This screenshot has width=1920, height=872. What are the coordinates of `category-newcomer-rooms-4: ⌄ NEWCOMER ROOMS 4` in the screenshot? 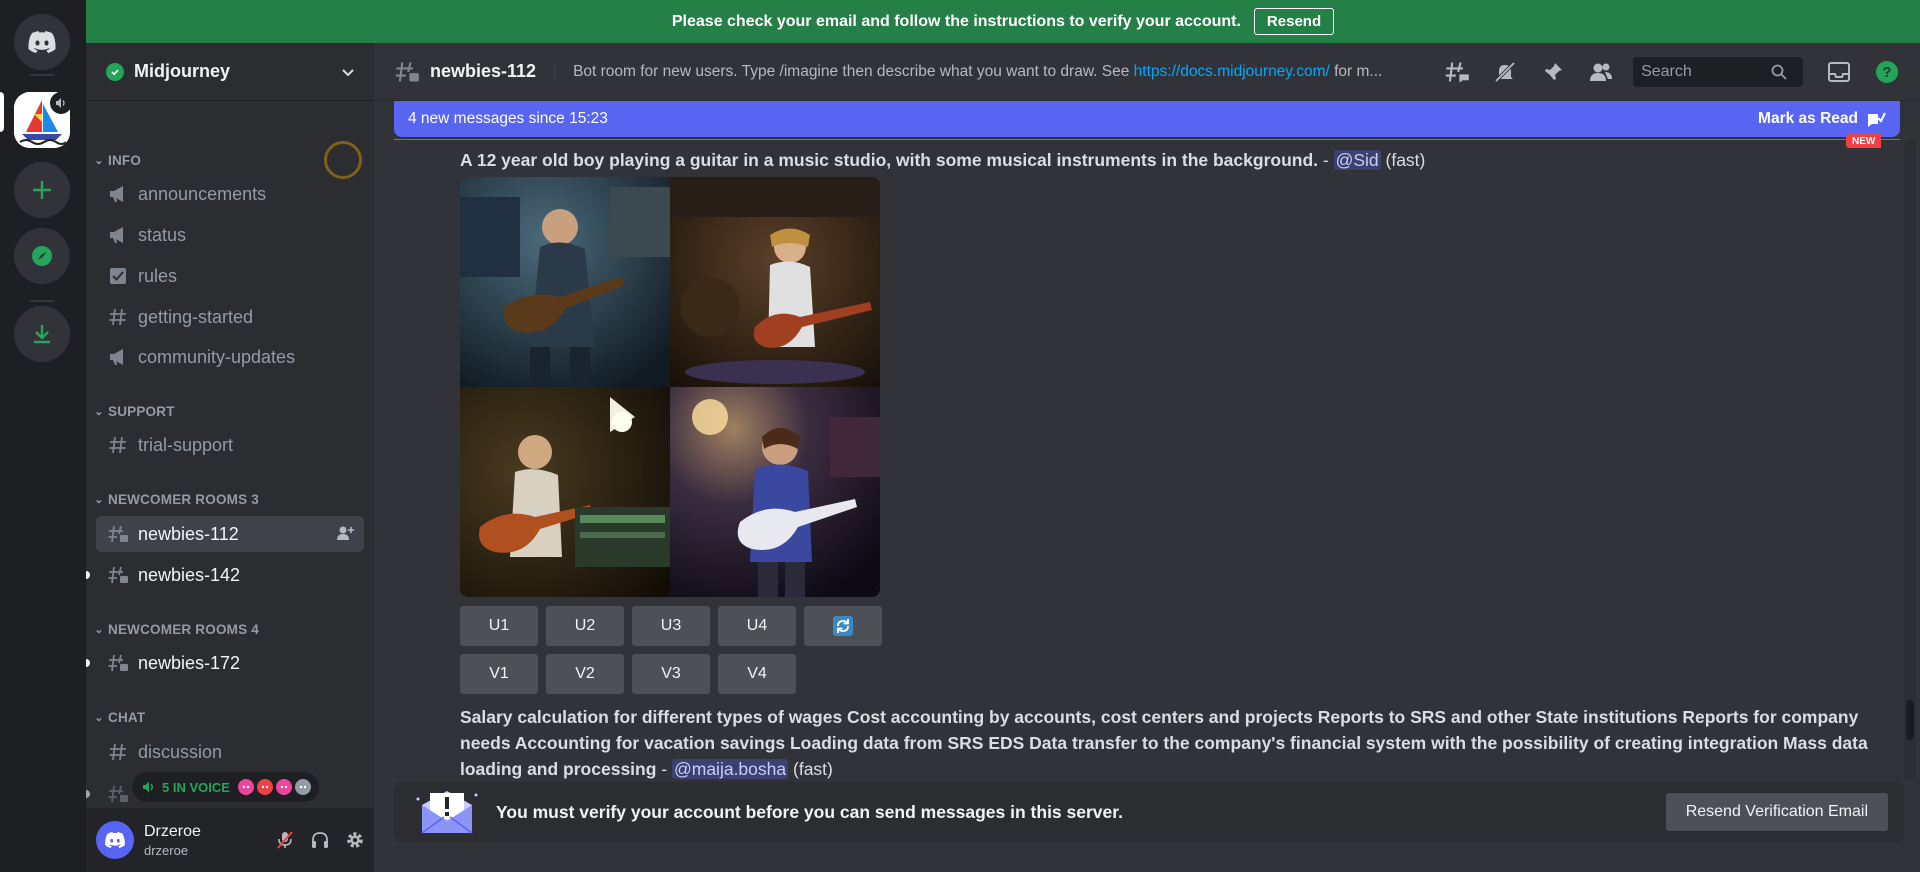 It's located at (172, 629).